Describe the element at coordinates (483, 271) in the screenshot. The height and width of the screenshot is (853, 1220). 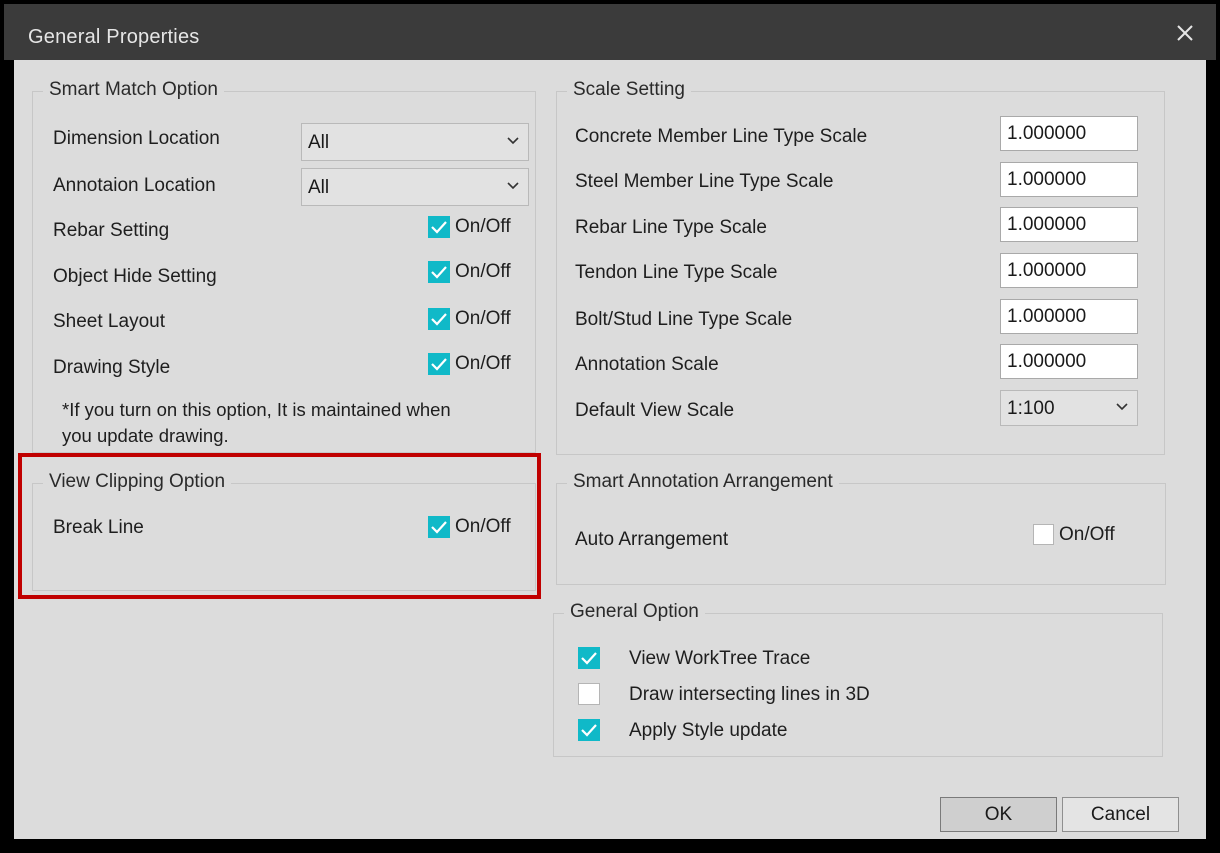
I see `object-hide-setting-toggle-label: On/Off` at that location.